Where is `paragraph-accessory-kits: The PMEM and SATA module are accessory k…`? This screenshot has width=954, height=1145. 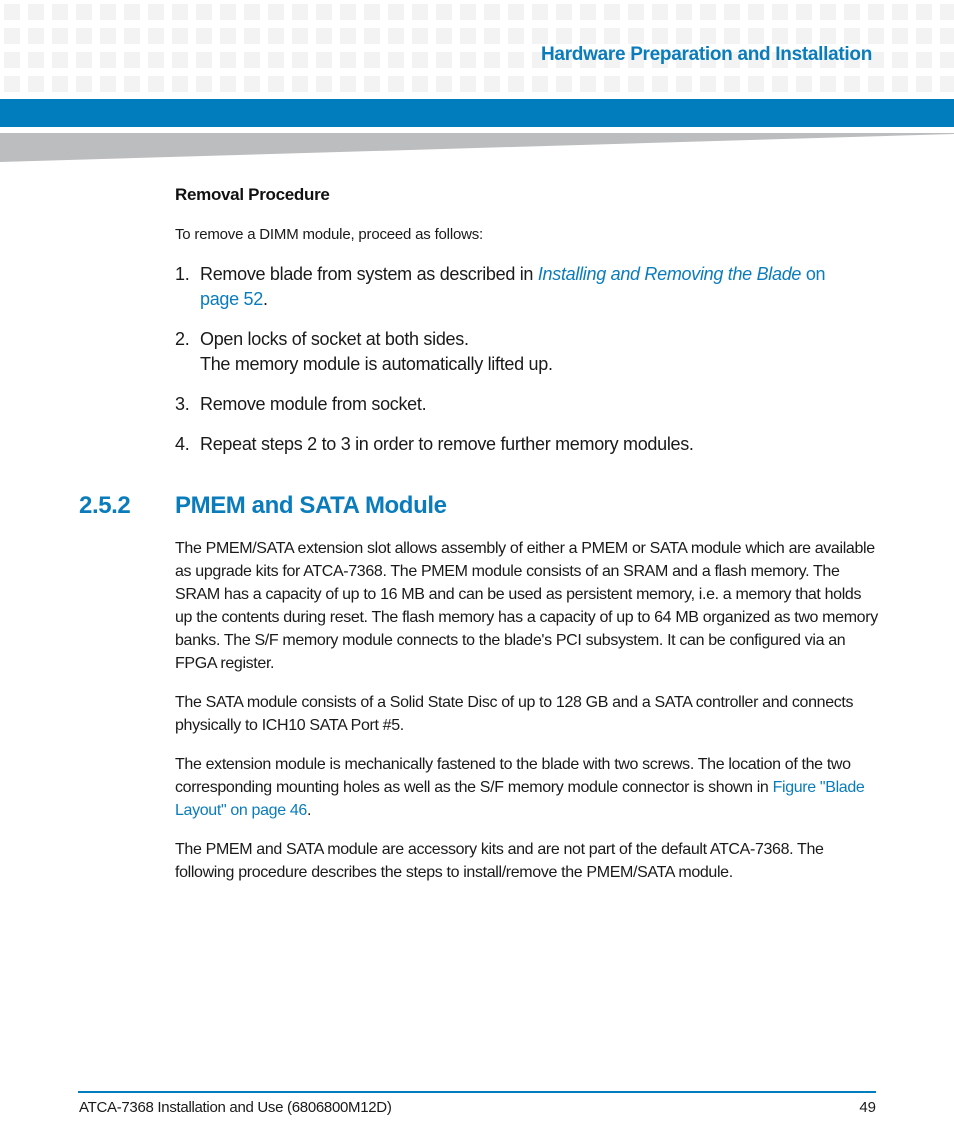
paragraph-accessory-kits: The PMEM and SATA module are accessory k… is located at coordinates (499, 861).